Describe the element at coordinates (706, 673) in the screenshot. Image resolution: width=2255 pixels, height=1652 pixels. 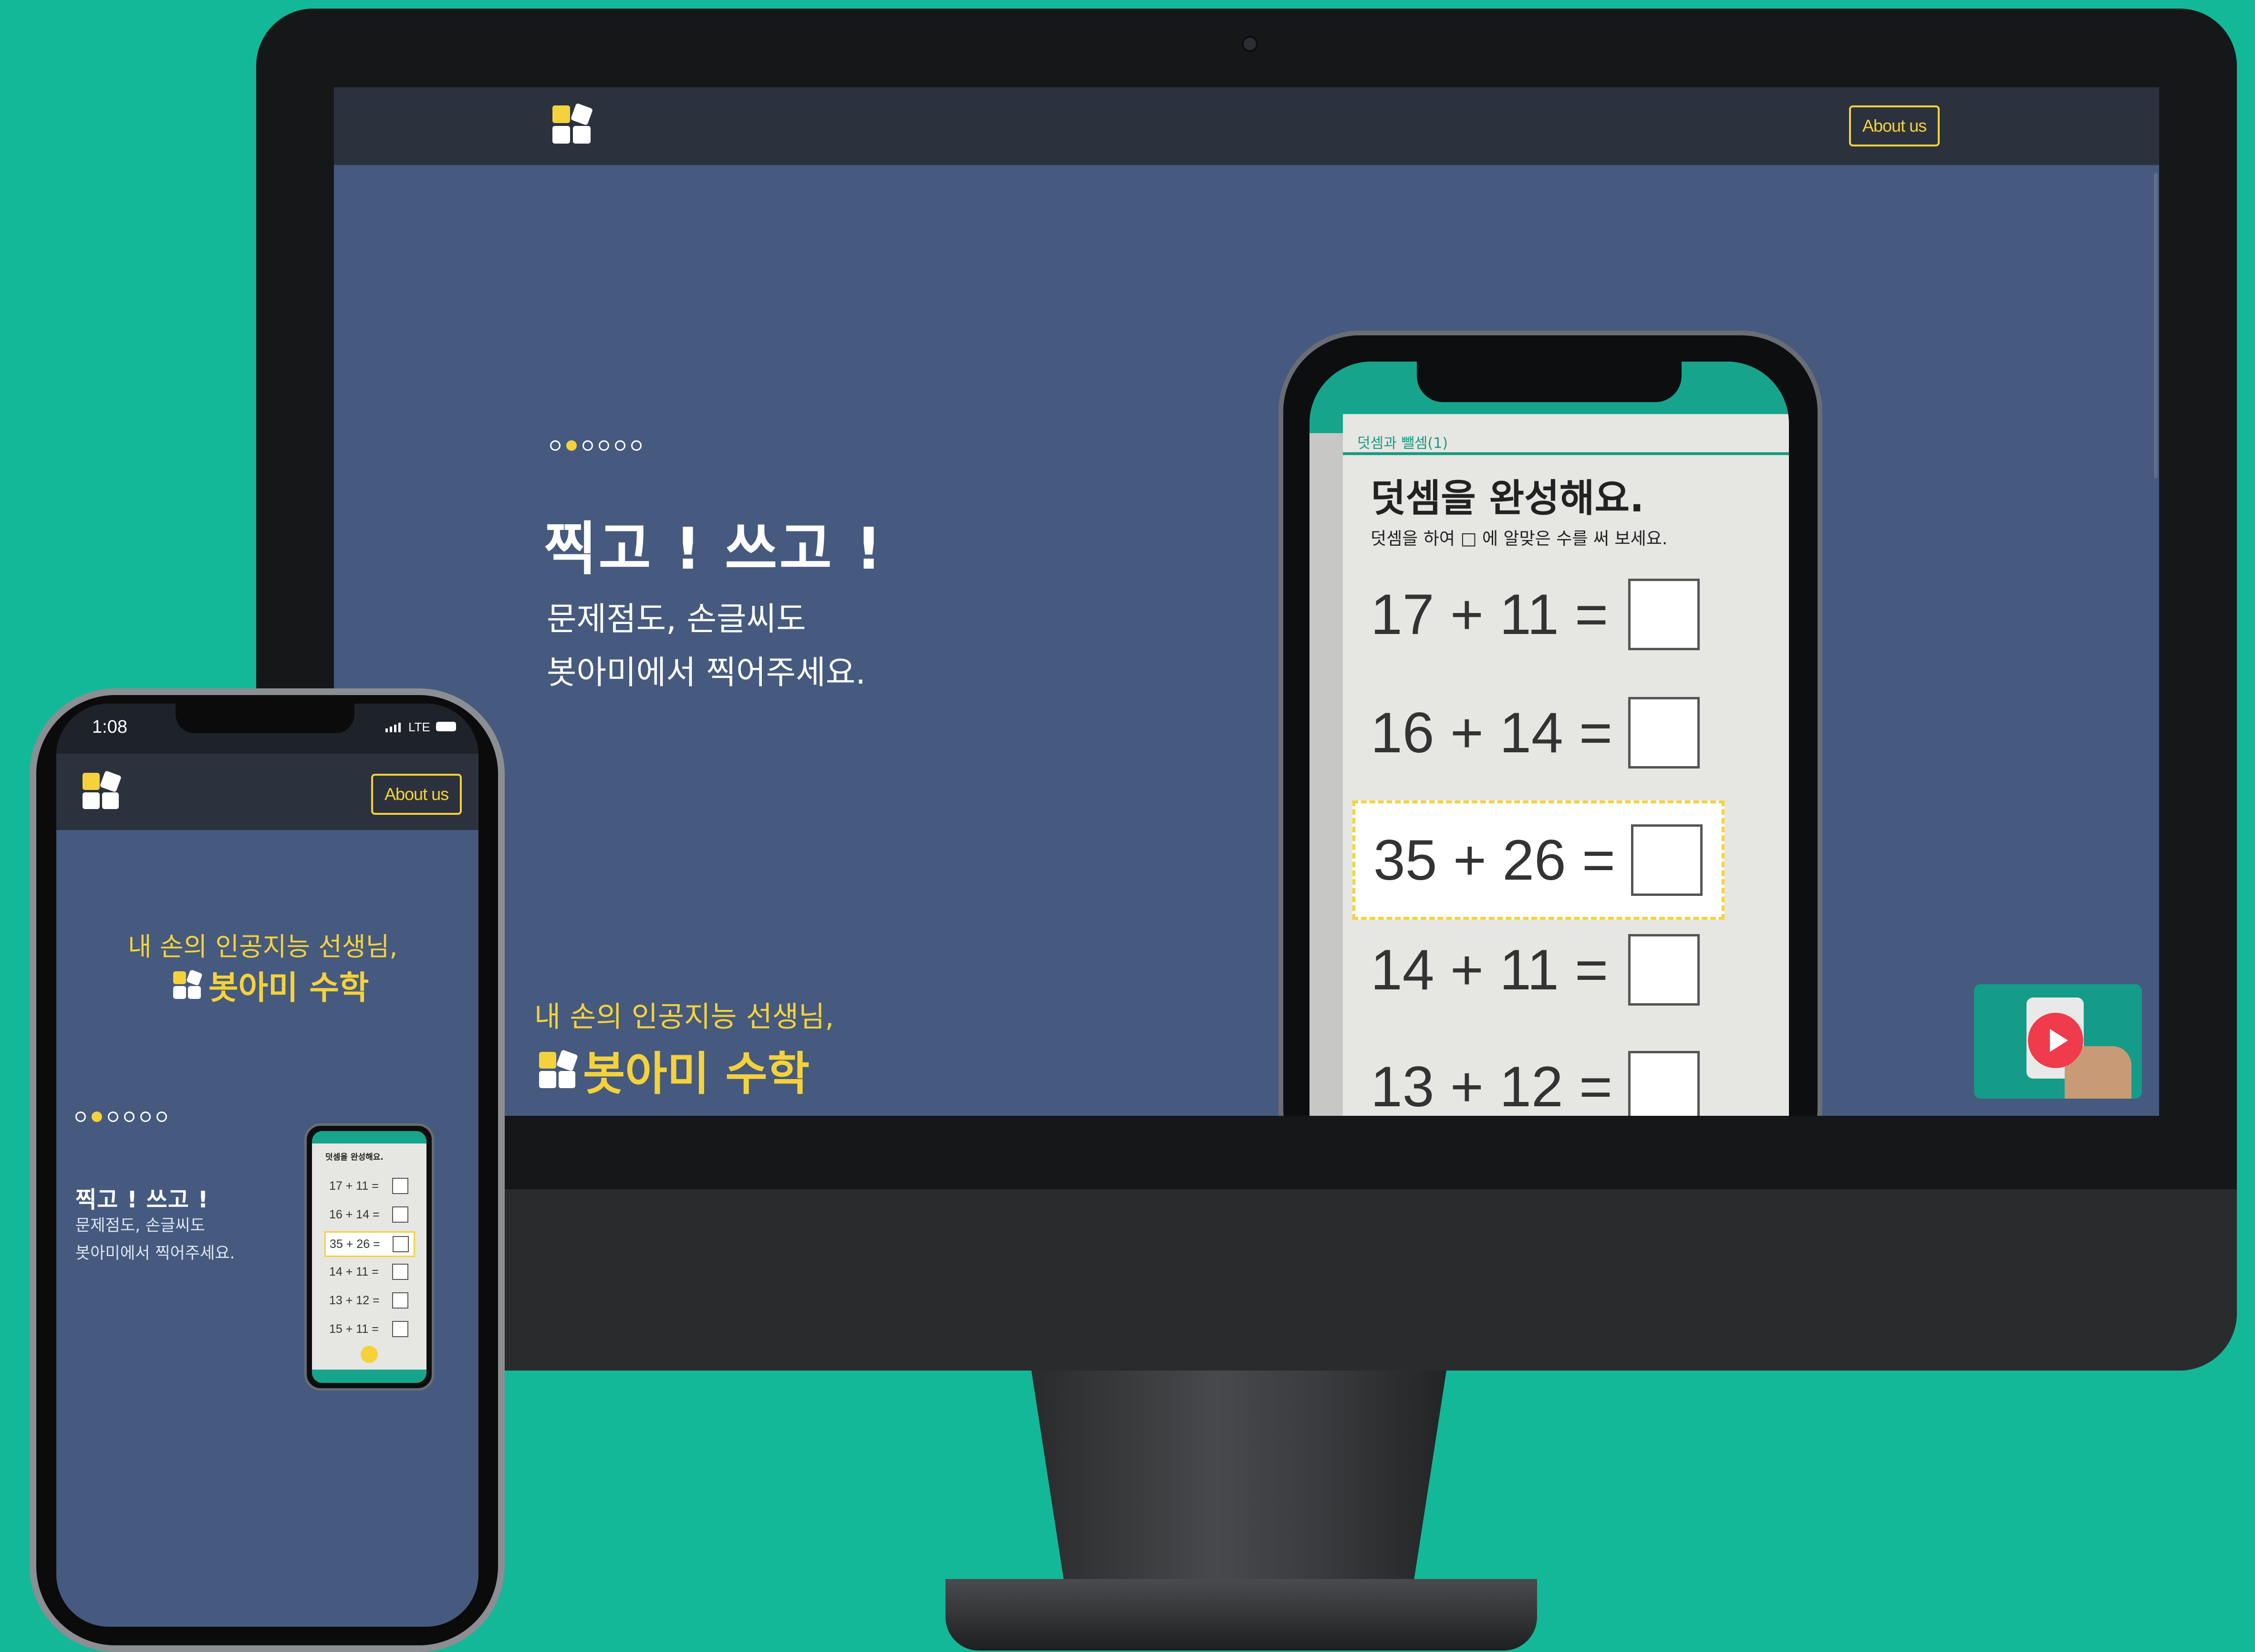
I see `hero-subtitle-2: 봇아미에서 찍어주세요.` at that location.